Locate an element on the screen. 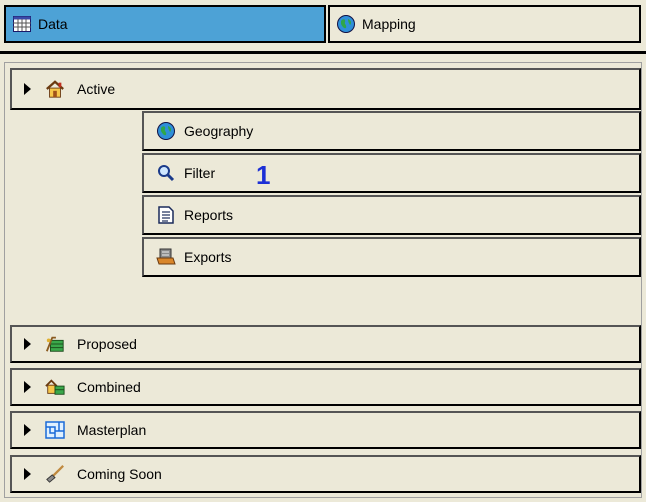  export-icon is located at coordinates (166, 257).